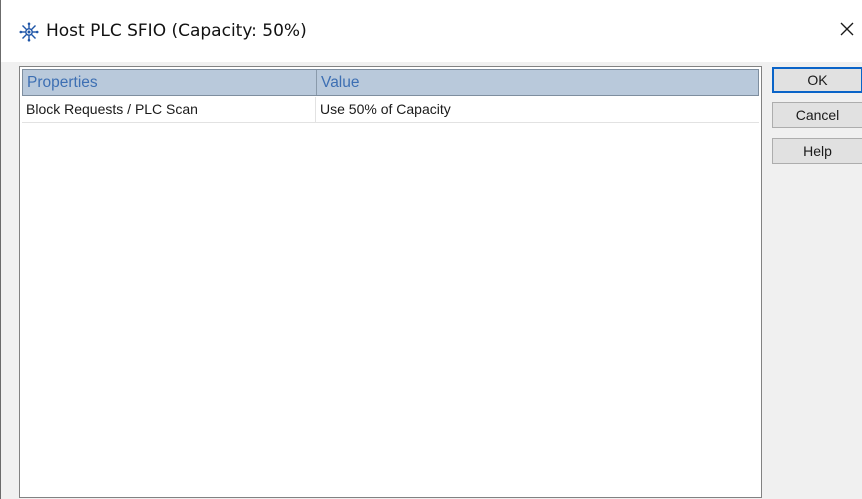  I want to click on column-header-value: Value, so click(537, 82).